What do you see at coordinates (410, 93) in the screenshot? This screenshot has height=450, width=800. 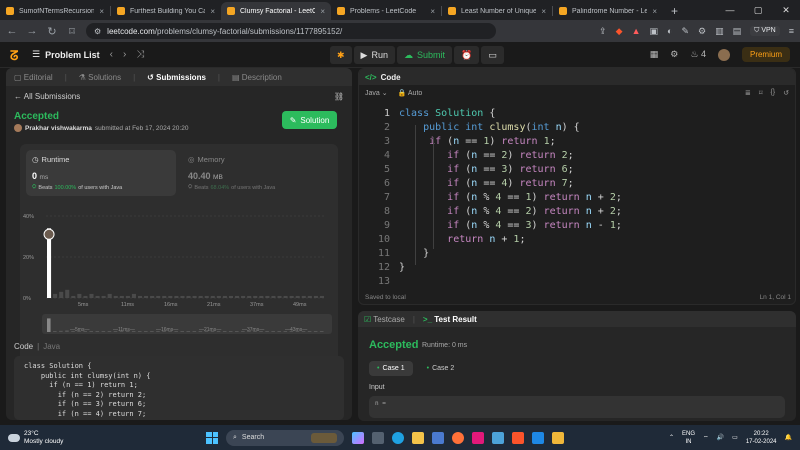 I see `auto-mode: 🔒 Auto` at bounding box center [410, 93].